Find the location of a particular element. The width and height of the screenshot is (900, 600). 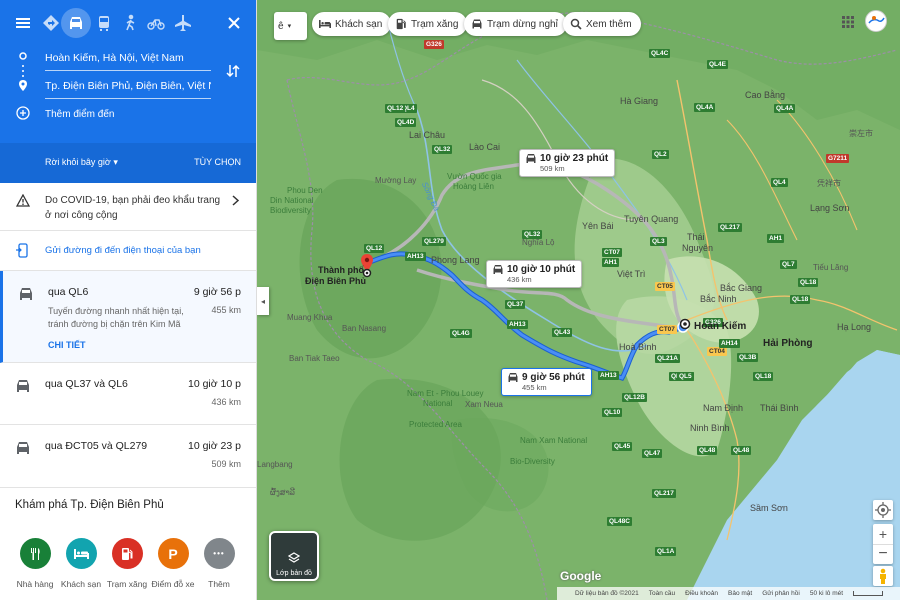

route-option-2: qua QL37 và QL6 10 giờ 10 p 436 km is located at coordinates (128, 394).